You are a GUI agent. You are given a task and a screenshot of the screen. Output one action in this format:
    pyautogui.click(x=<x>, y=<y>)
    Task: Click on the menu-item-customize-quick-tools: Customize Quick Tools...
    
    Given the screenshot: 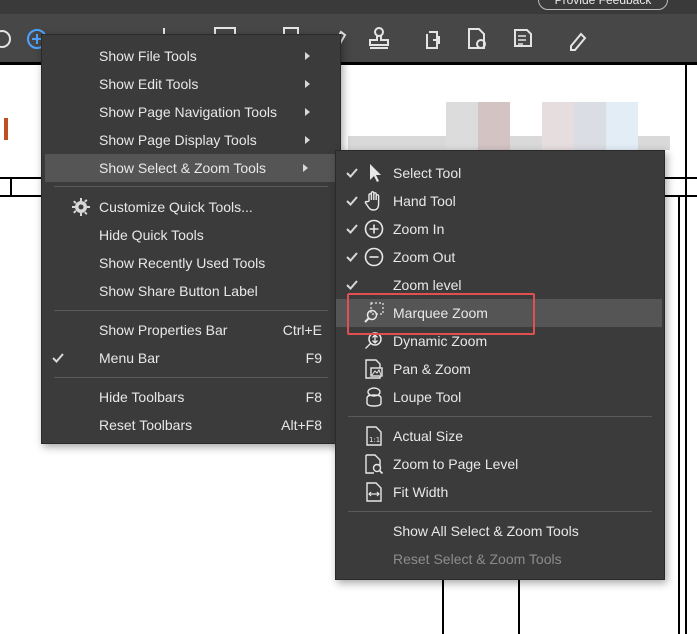 What is the action you would take?
    pyautogui.click(x=191, y=207)
    